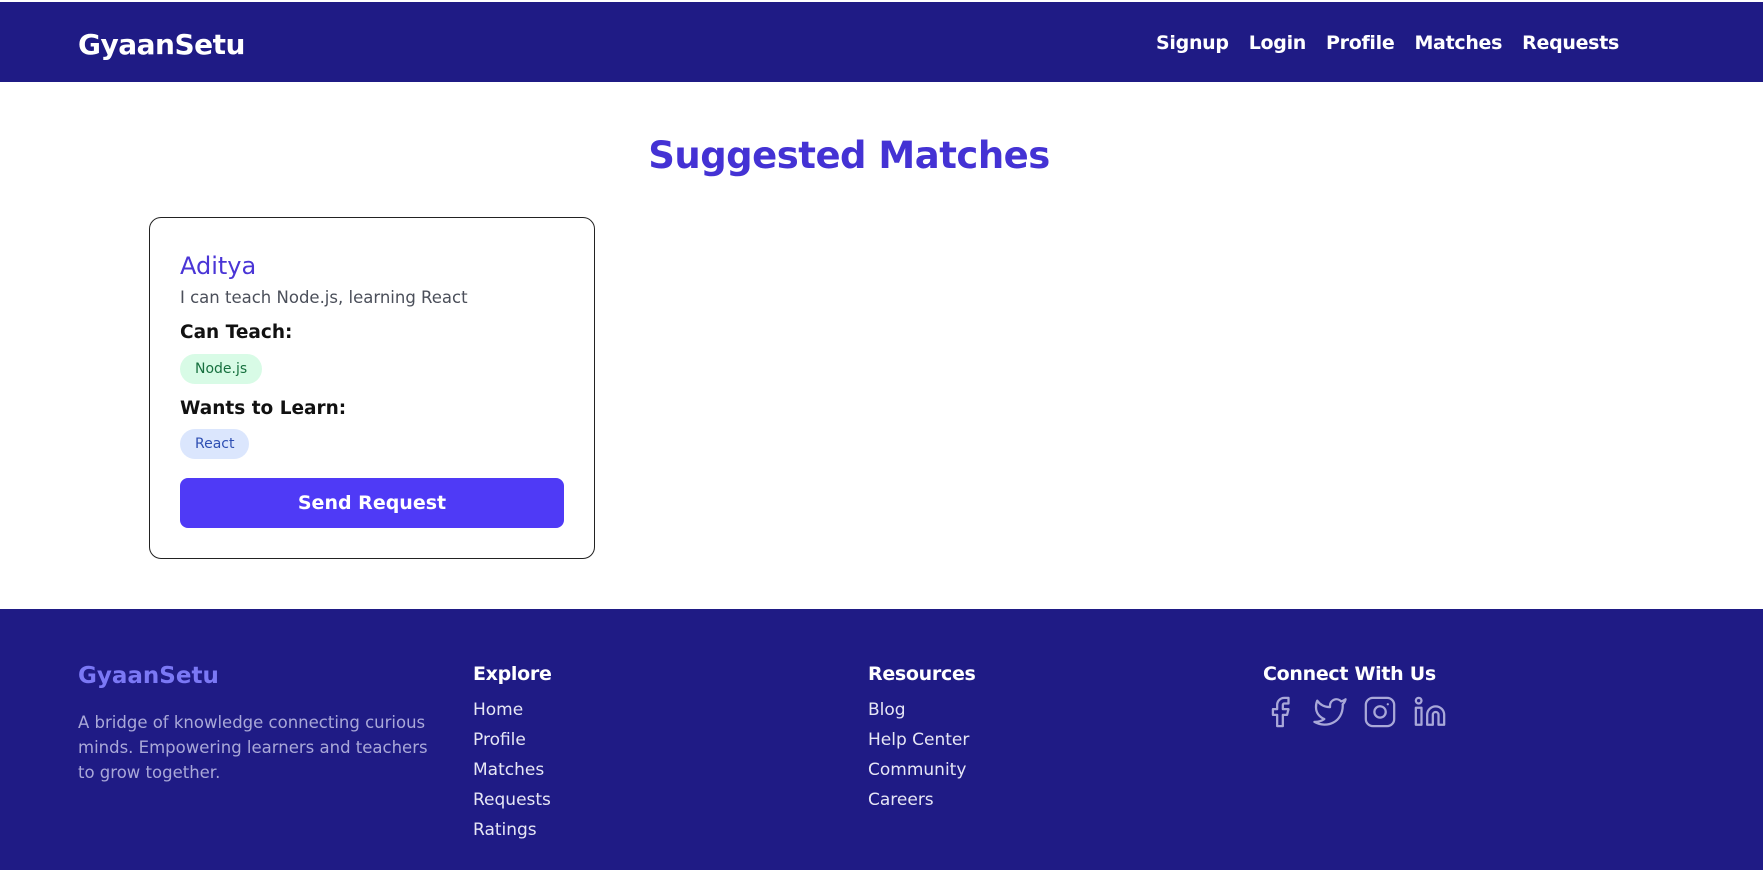 This screenshot has height=870, width=1763. Describe the element at coordinates (372, 503) in the screenshot. I see `send-request-button: Send Request` at that location.